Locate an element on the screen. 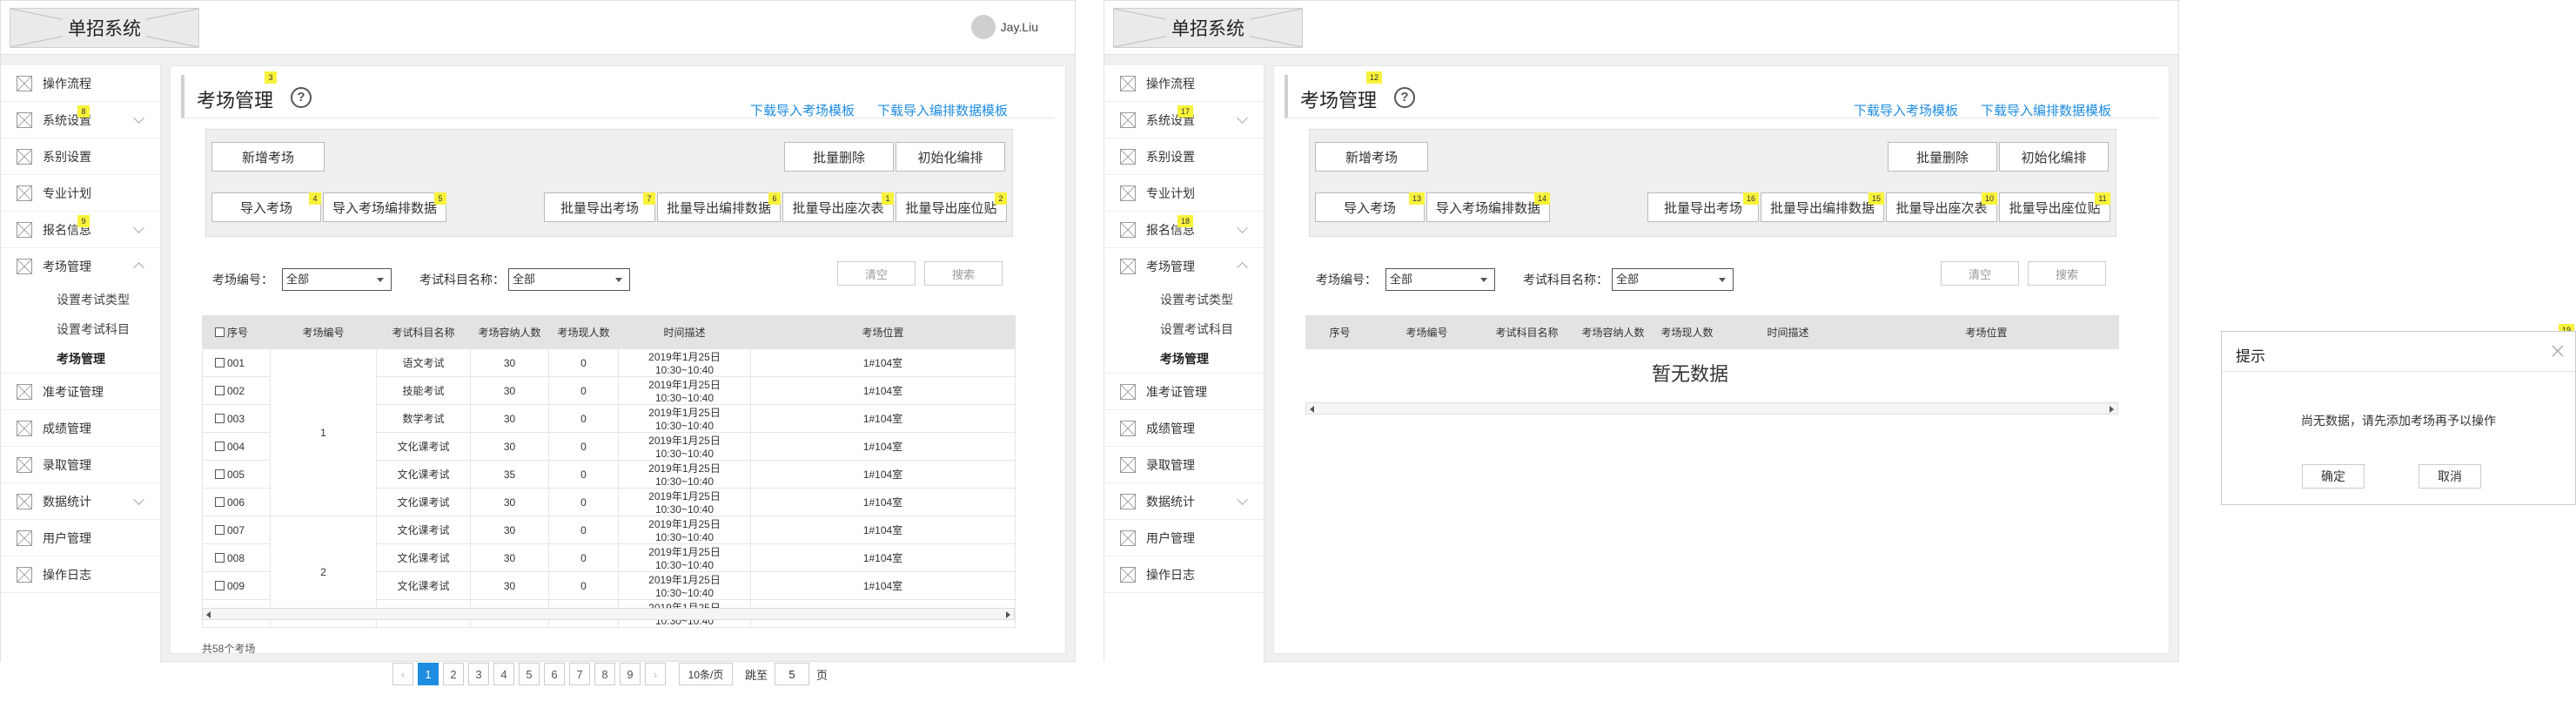 Image resolution: width=2576 pixels, height=708 pixels. import-room-button: 导入考场 is located at coordinates (266, 207).